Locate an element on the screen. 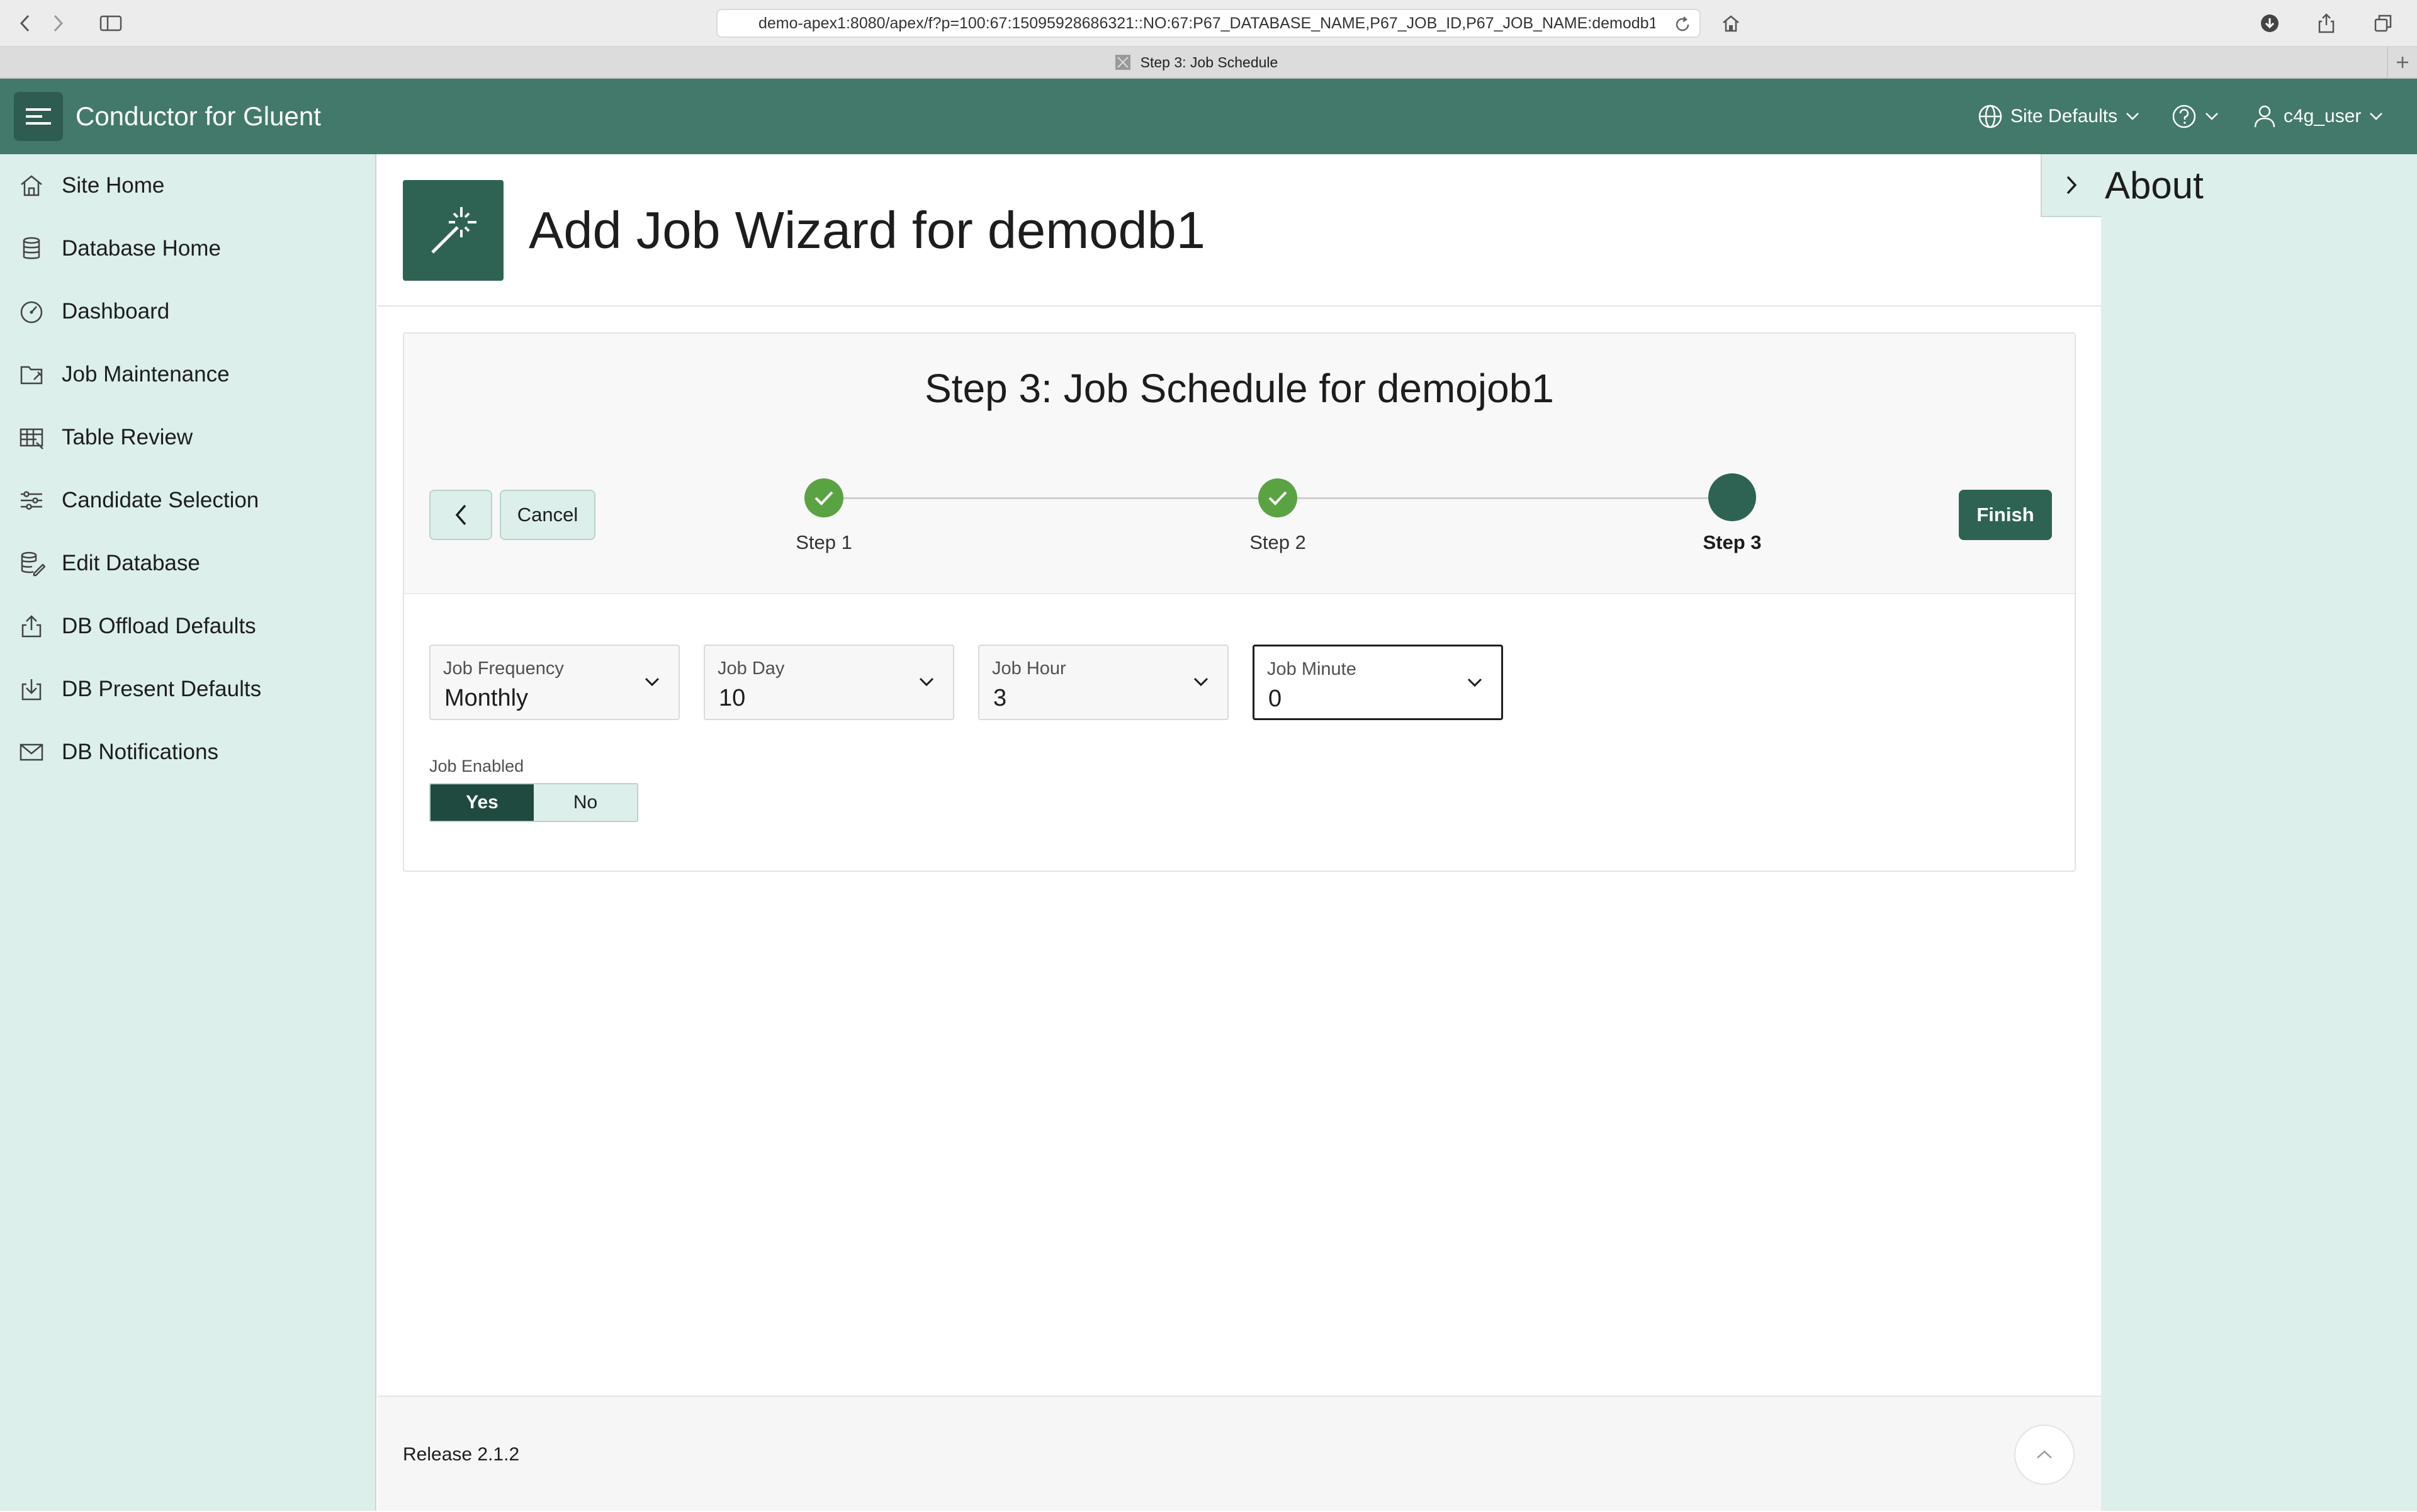 The height and width of the screenshot is (1512, 2417). browser-tabs-button is located at coordinates (2383, 23).